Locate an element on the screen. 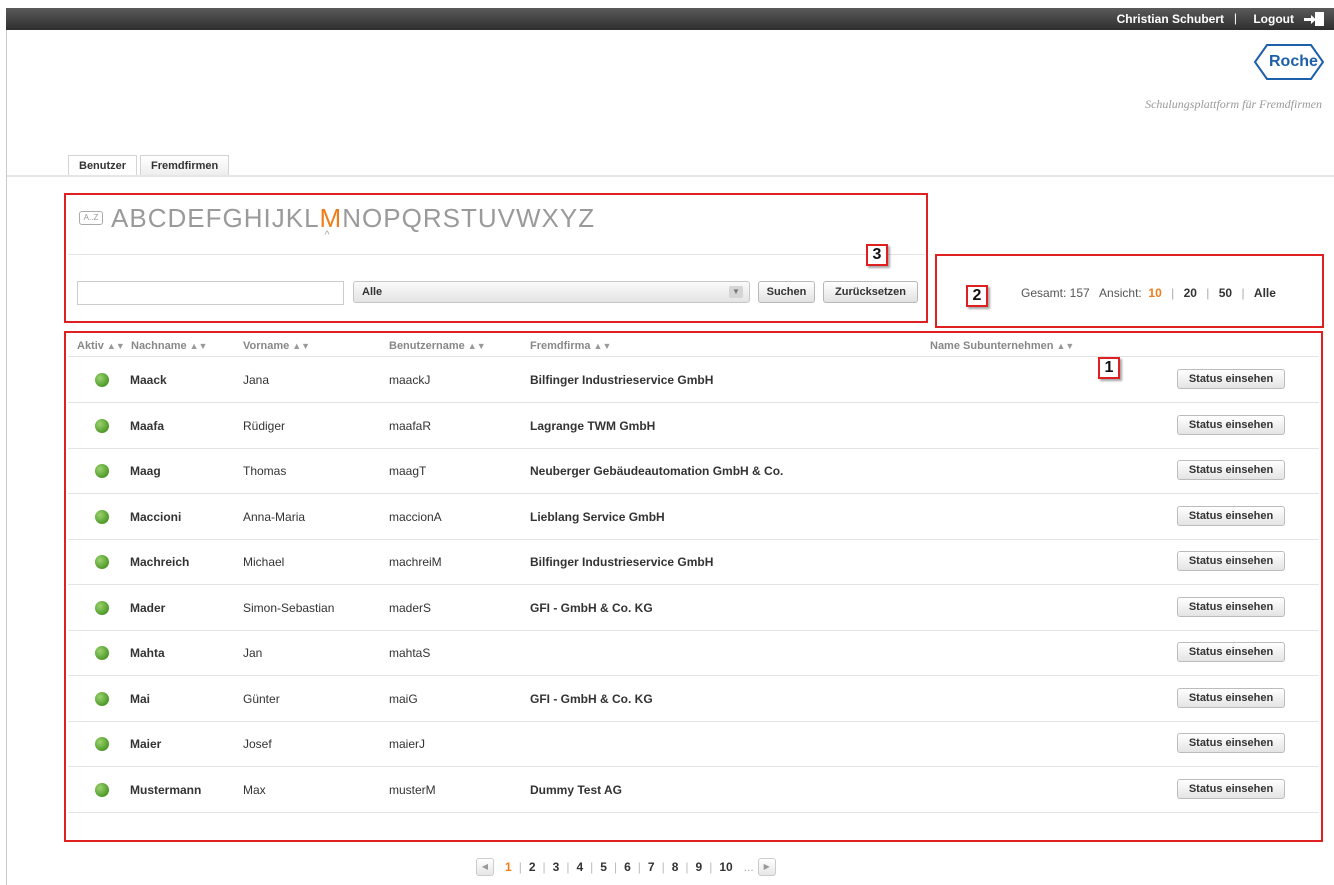 This screenshot has height=885, width=1334. pagination: ◀ 1 | 2 | 3 | 4 | 5 | 6 | 7 | 8 | 9 | 10... ▶ is located at coordinates (626, 867).